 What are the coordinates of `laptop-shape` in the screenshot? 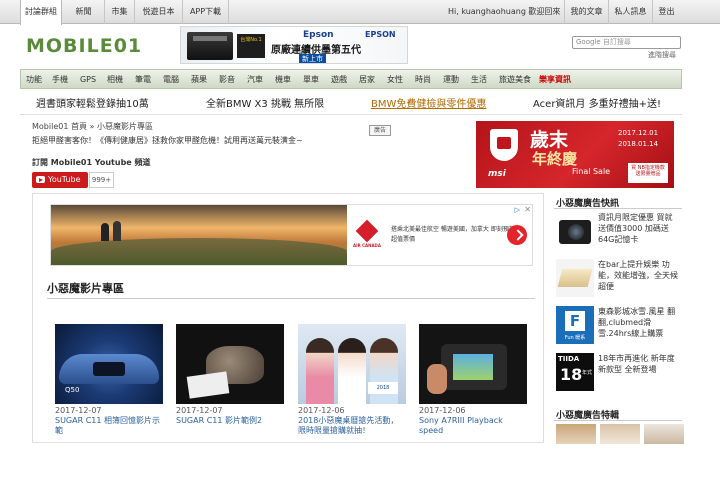 It's located at (575, 278).